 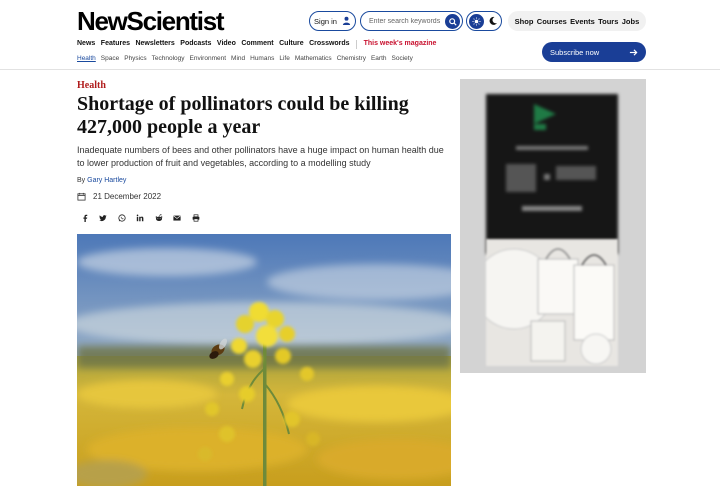 I want to click on date-text: 21 December 2022, so click(x=127, y=196).